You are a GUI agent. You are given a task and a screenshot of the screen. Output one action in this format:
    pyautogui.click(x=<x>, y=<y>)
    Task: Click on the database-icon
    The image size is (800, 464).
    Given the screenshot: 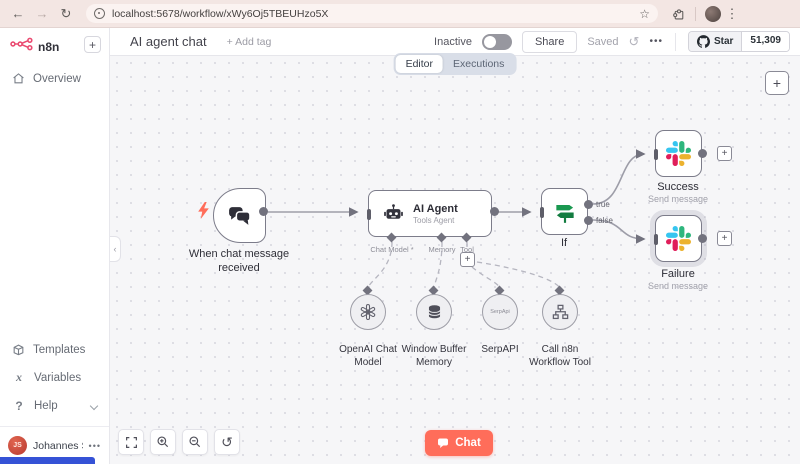 What is the action you would take?
    pyautogui.click(x=434, y=311)
    